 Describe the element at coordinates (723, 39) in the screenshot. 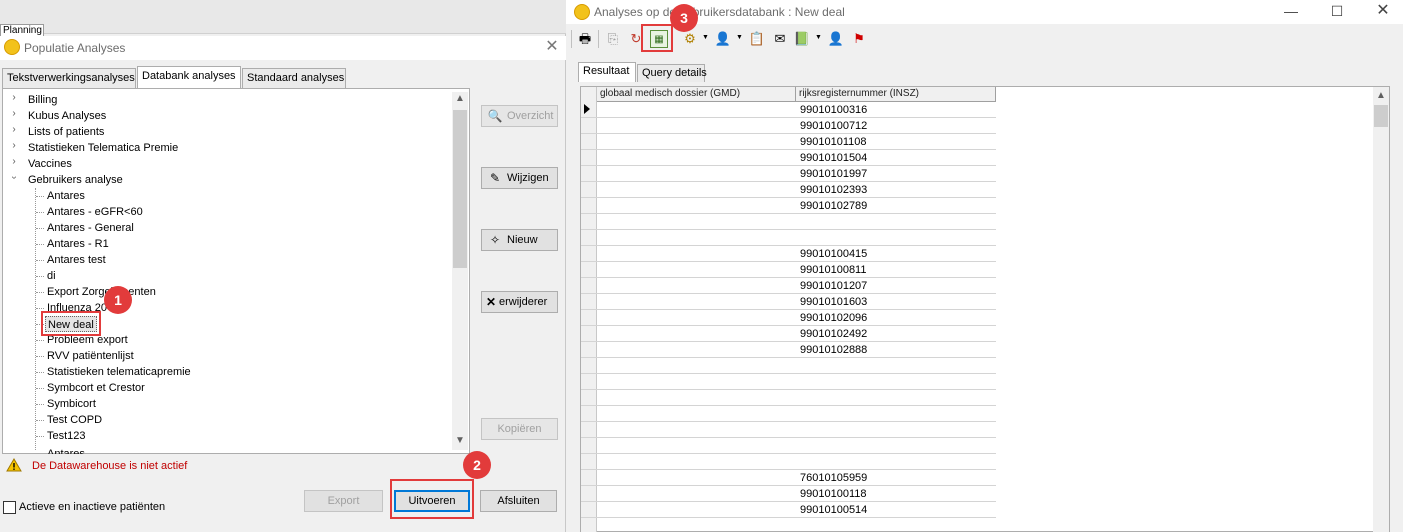

I see `user-icon: 👤` at that location.